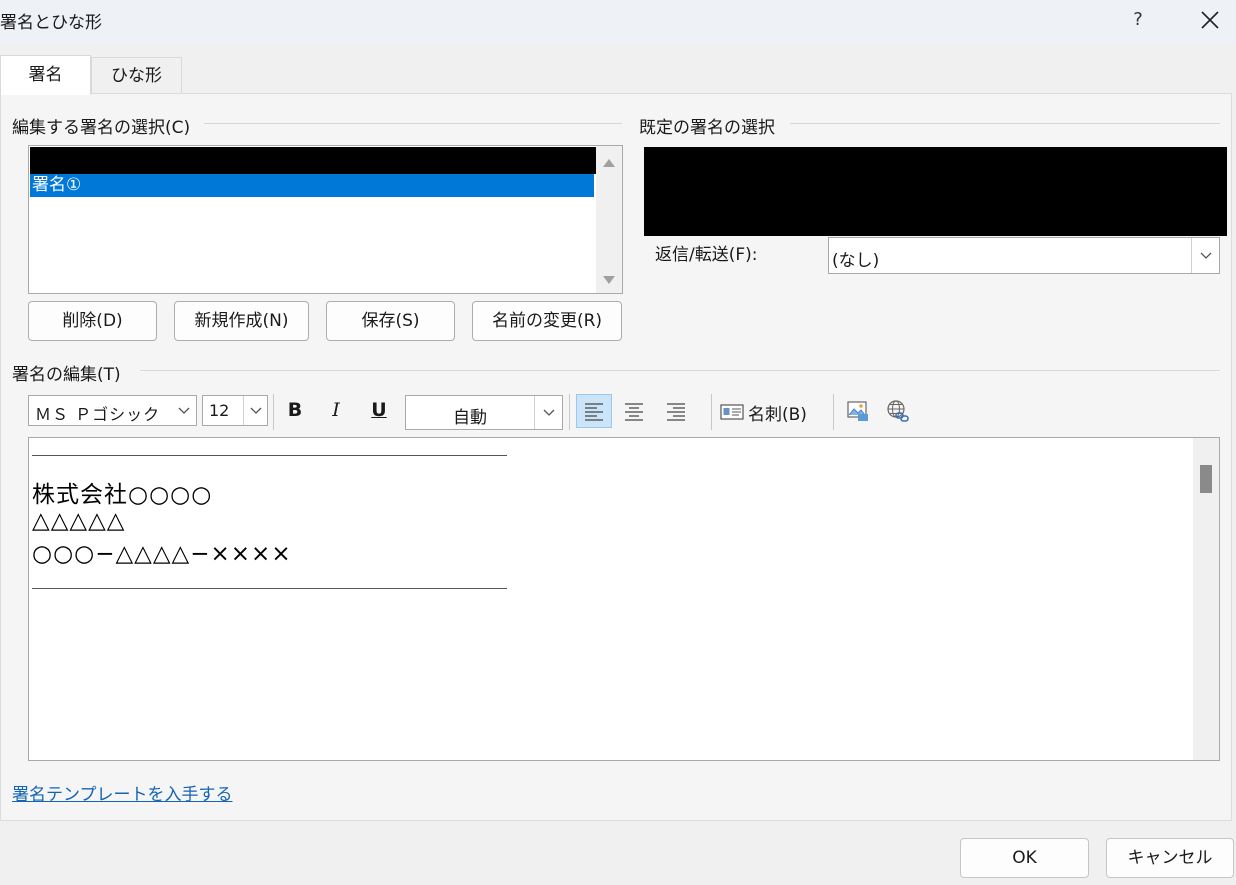  I want to click on align-center-icon, so click(634, 412).